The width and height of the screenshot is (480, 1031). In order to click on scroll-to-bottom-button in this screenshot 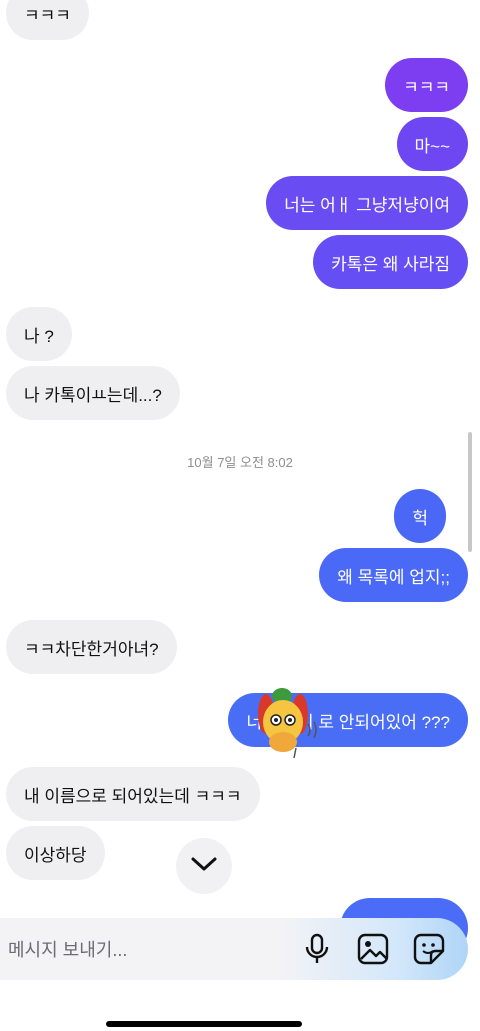, I will do `click(204, 866)`.